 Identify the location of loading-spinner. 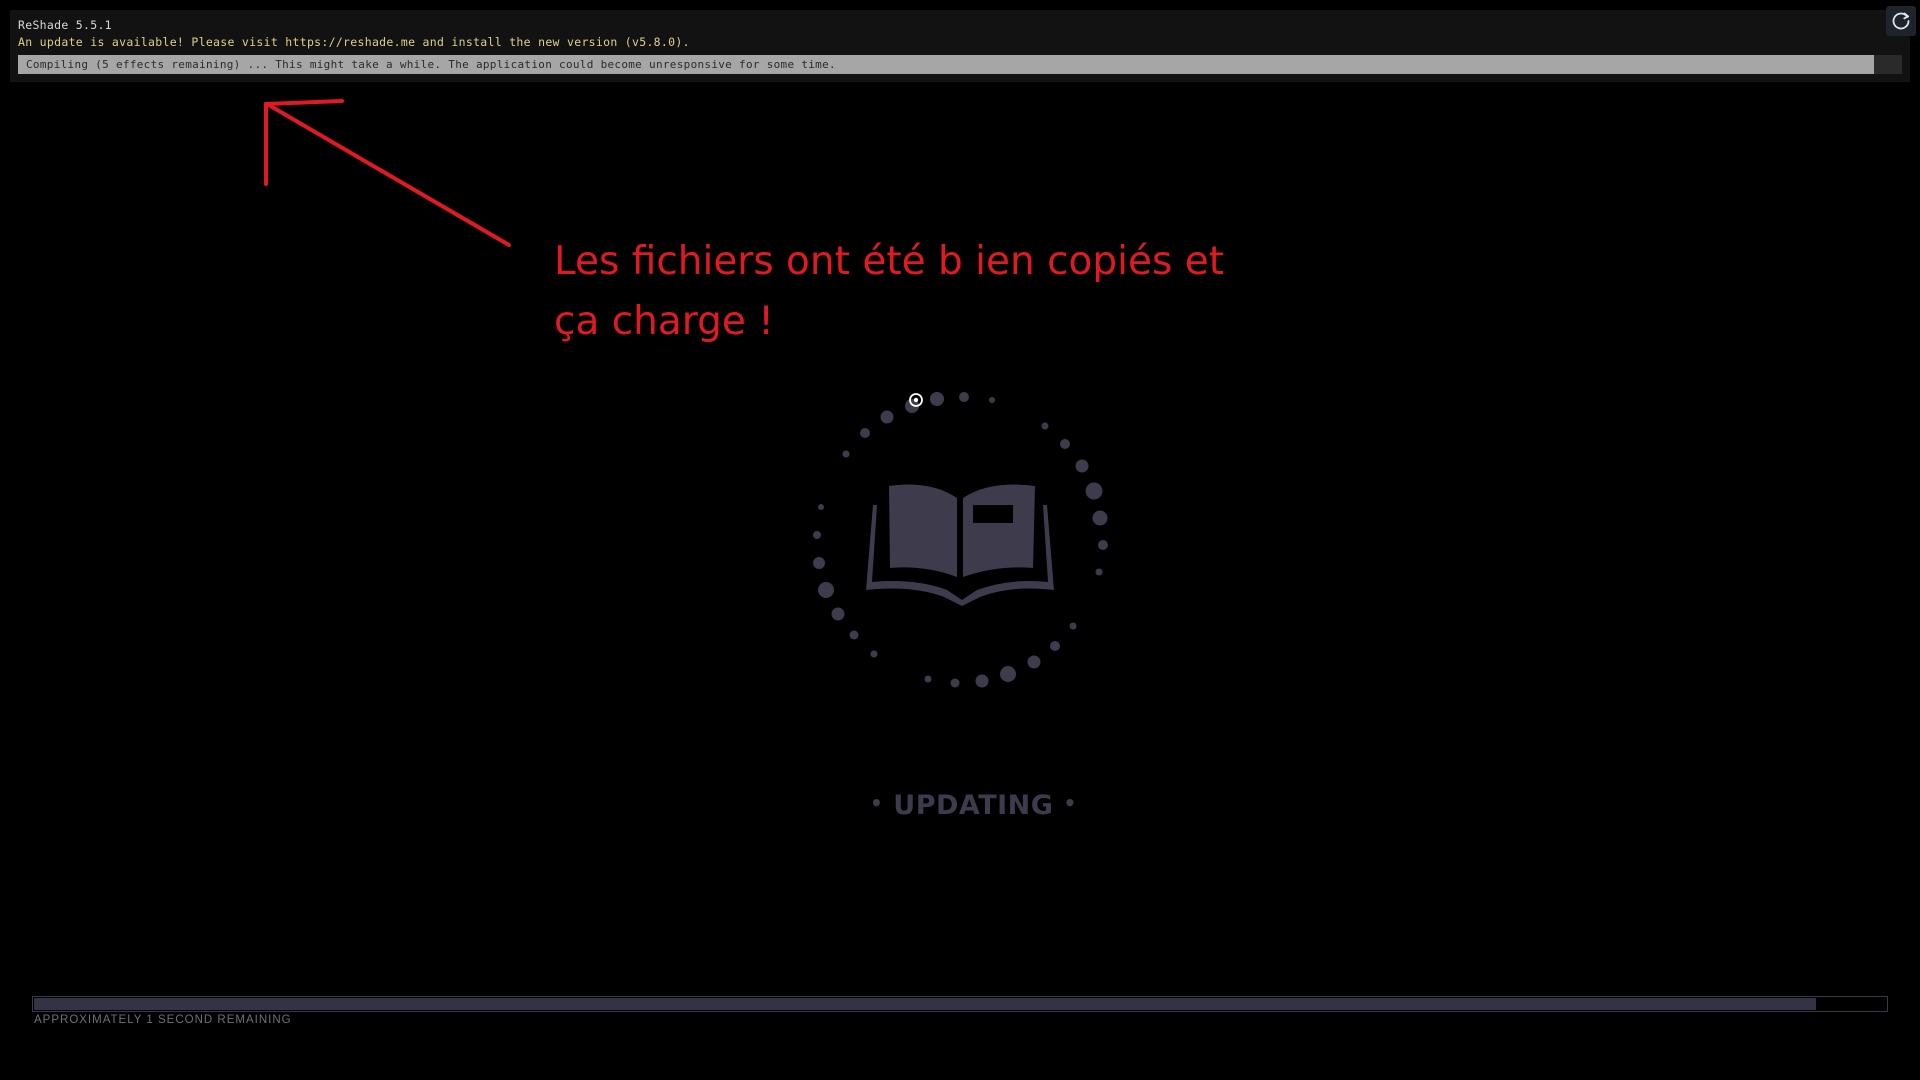
(960, 540).